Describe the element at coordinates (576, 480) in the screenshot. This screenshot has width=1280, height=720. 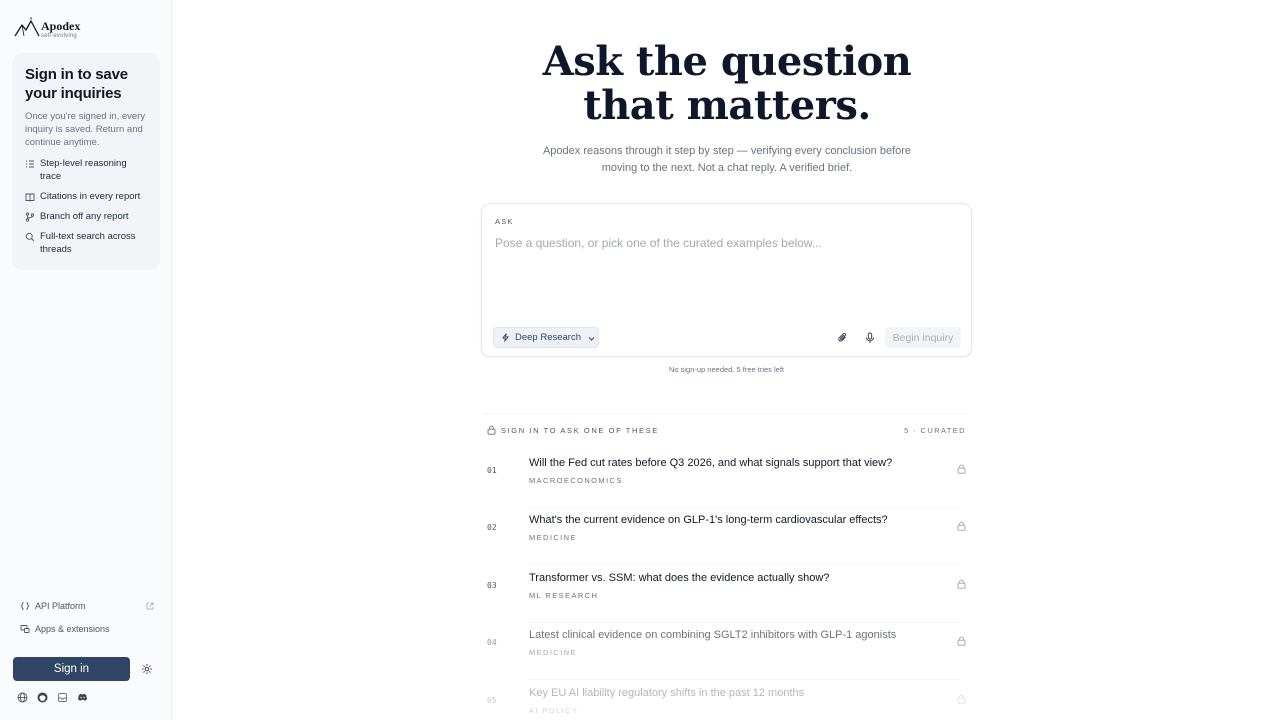
I see `question-category: MACROECONOMICS` at that location.